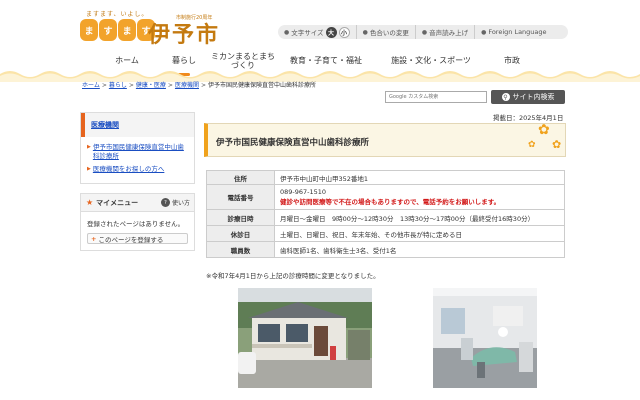 This screenshot has height=400, width=640. Describe the element at coordinates (517, 32) in the screenshot. I see `foreign-language-label: Foreign Language` at that location.